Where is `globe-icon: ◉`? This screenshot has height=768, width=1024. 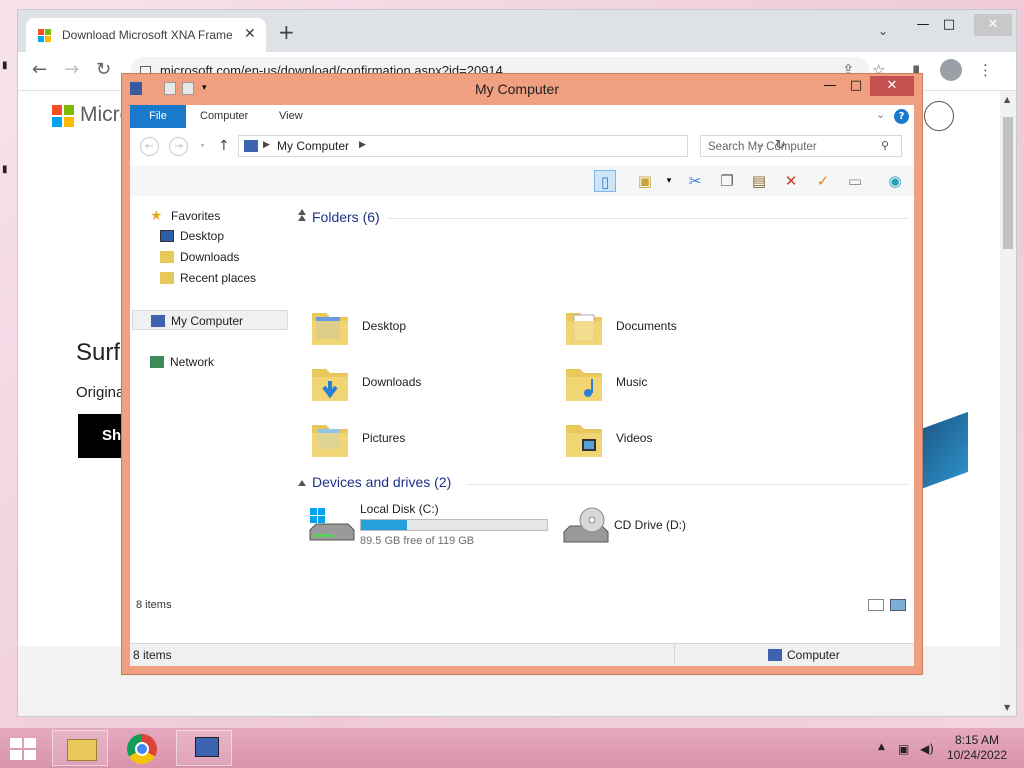
globe-icon: ◉ is located at coordinates (895, 181).